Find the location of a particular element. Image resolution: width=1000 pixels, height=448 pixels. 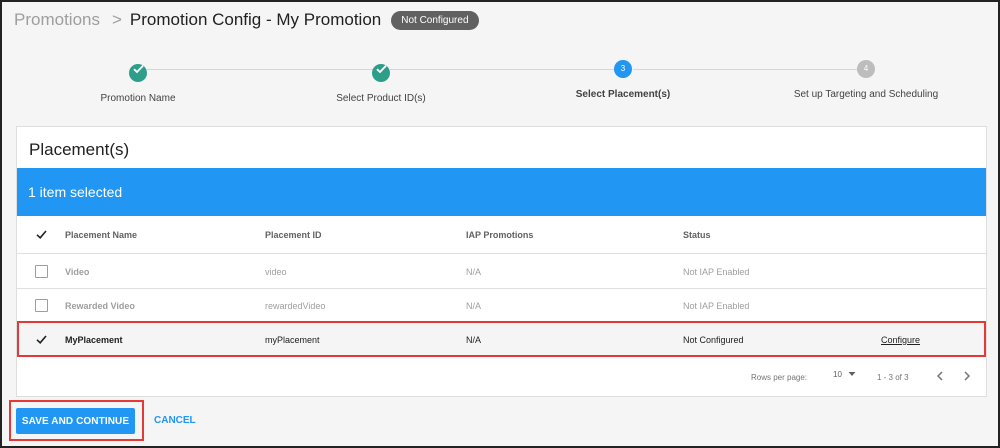

placement-name: MyPlacement is located at coordinates (94, 340).